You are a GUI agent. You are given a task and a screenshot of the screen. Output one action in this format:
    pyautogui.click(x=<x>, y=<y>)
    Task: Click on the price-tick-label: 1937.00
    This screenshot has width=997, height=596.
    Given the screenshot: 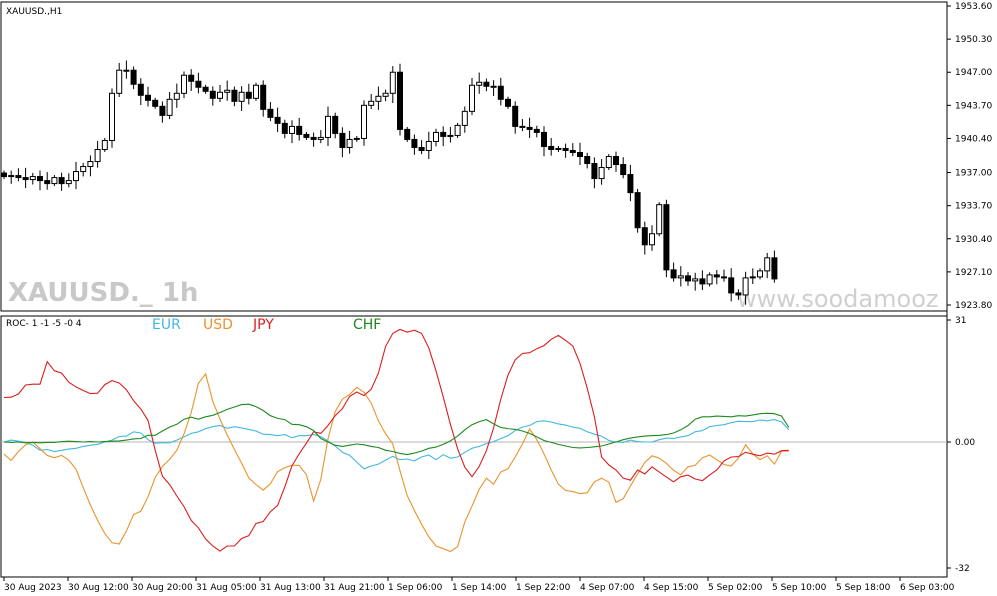 What is the action you would take?
    pyautogui.click(x=973, y=174)
    